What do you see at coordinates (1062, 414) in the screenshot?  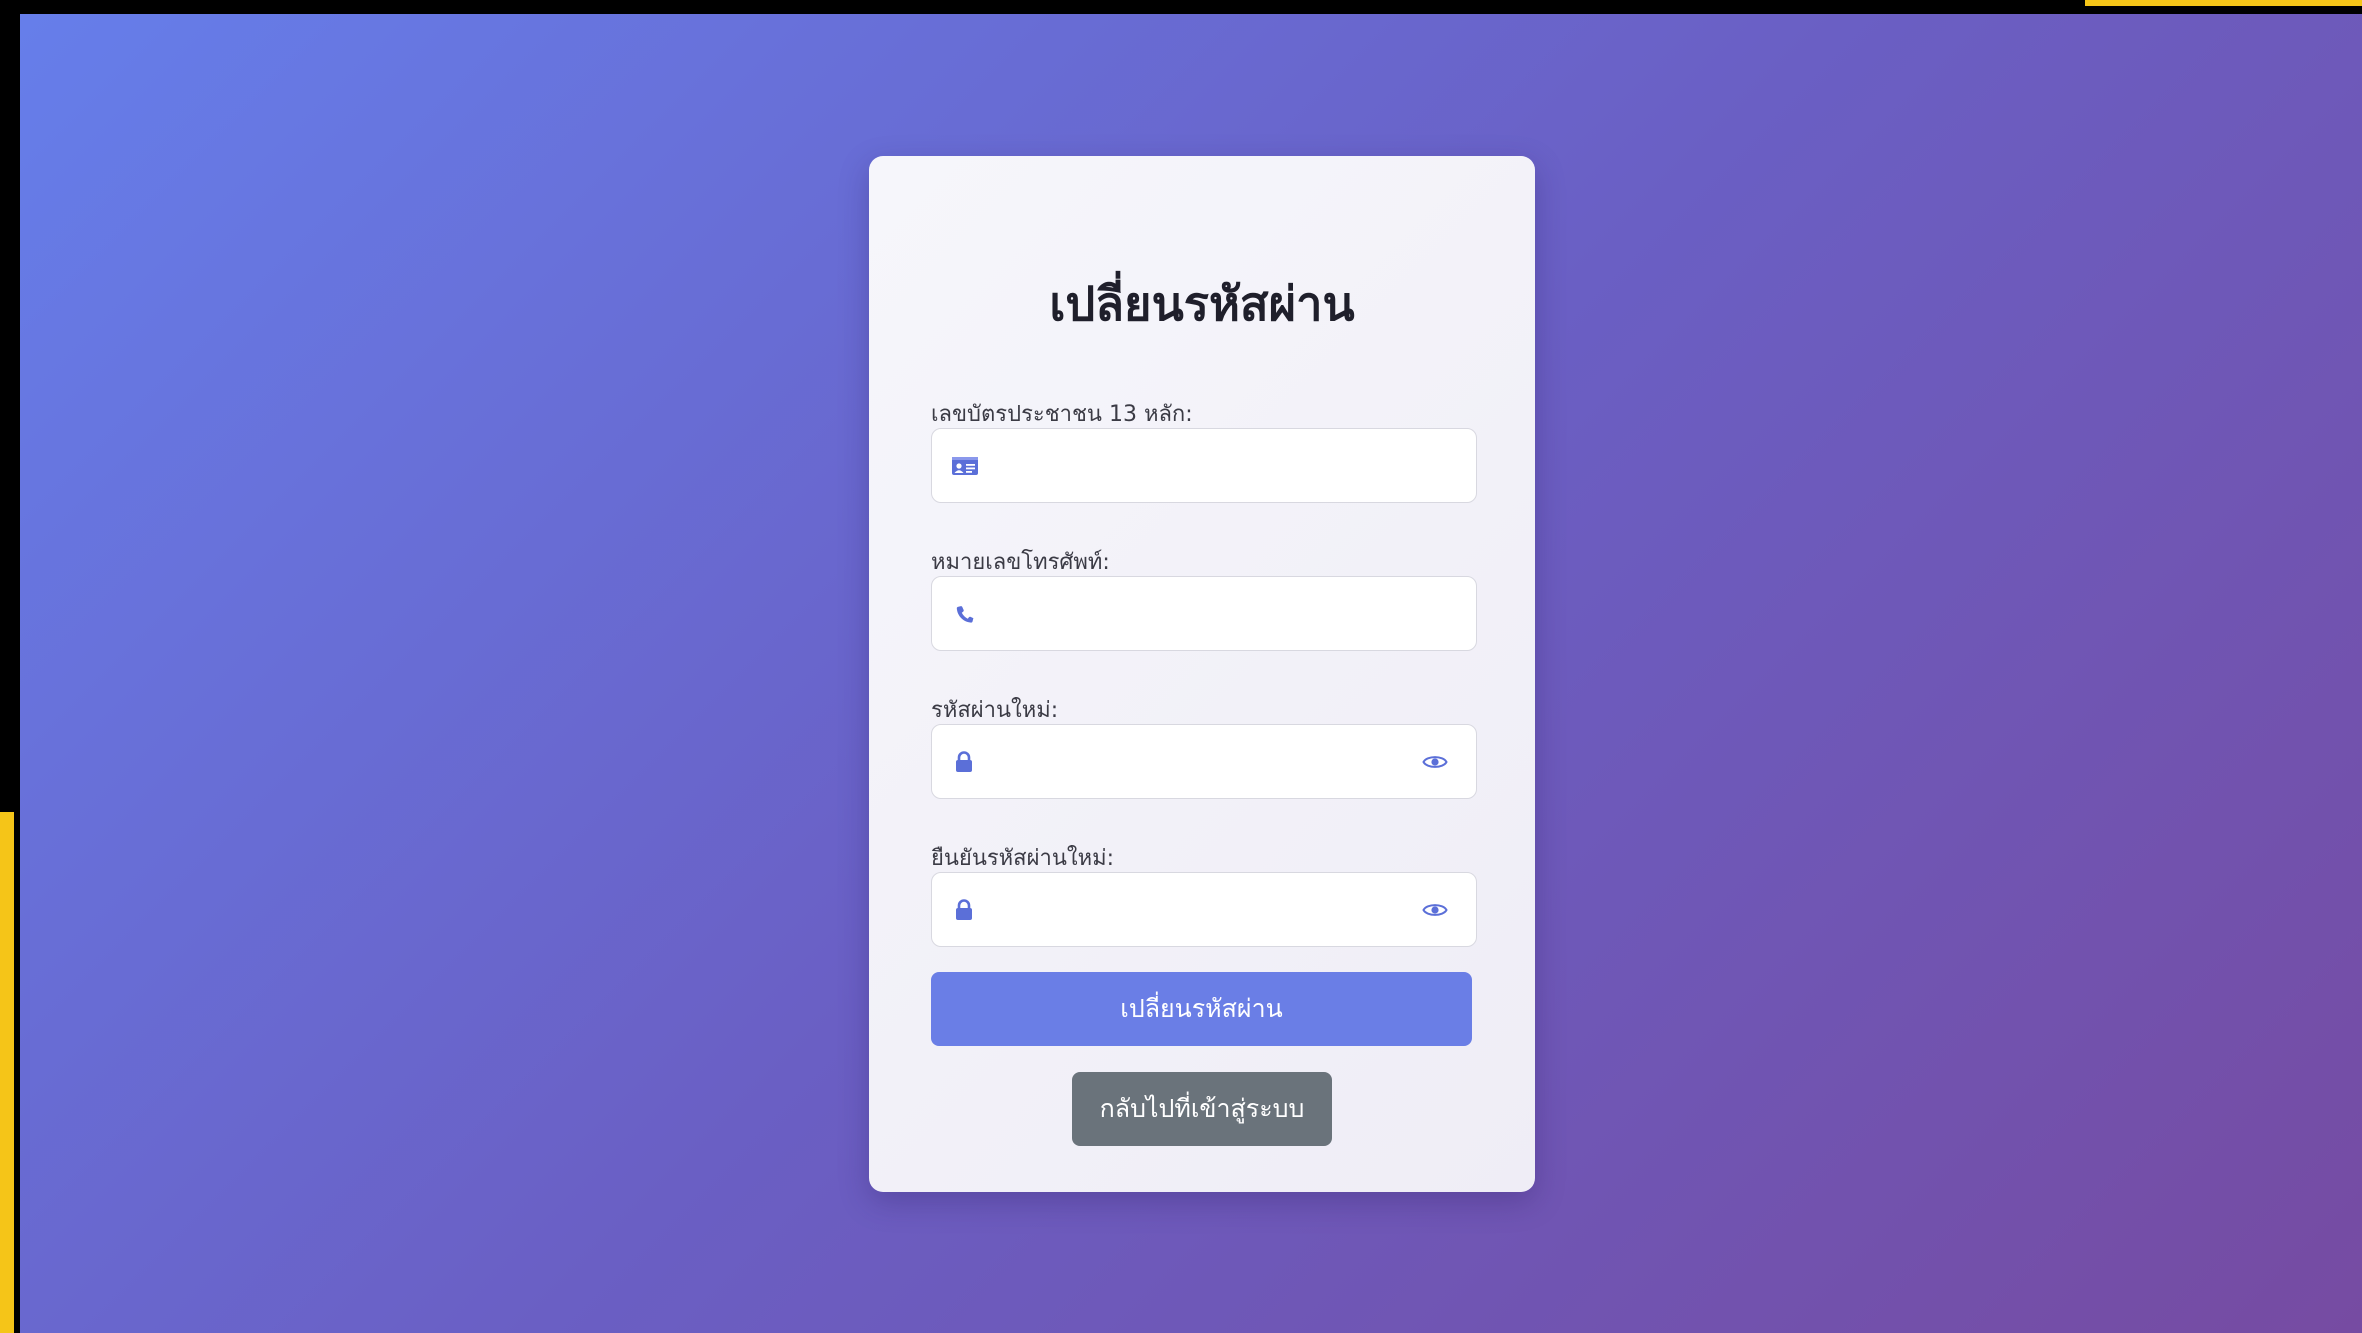 I see `id-card-label: เลขบัตรประชาชน 13 หลัก:` at bounding box center [1062, 414].